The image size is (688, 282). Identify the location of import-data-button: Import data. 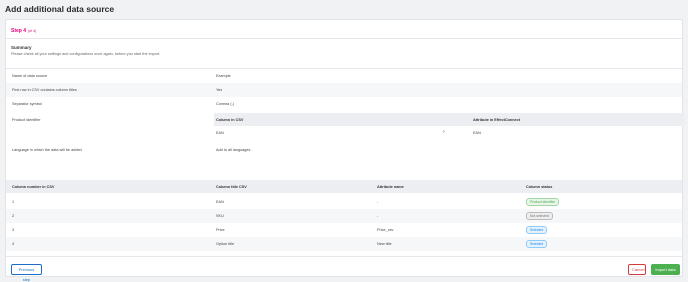
(665, 269).